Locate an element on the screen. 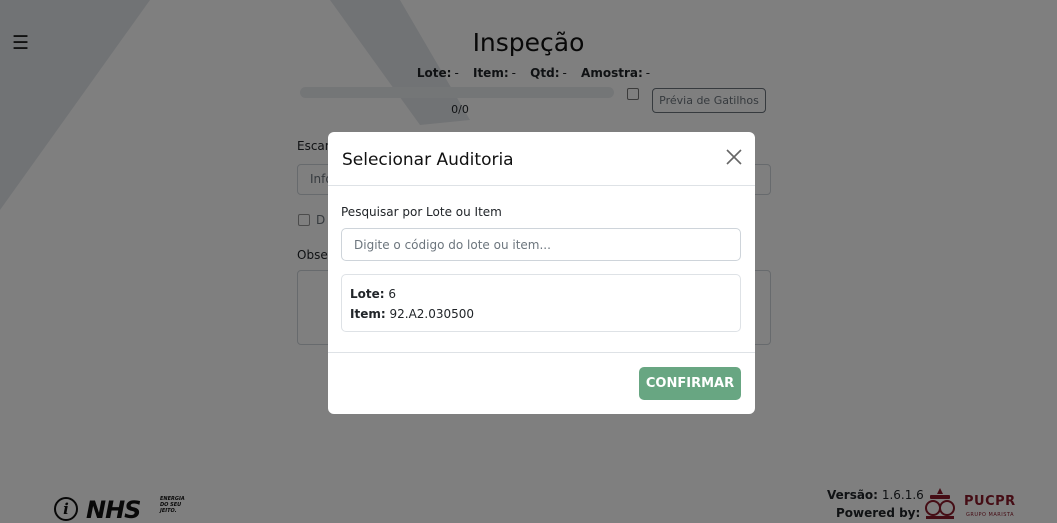  result-lote-value: 6 is located at coordinates (392, 294).